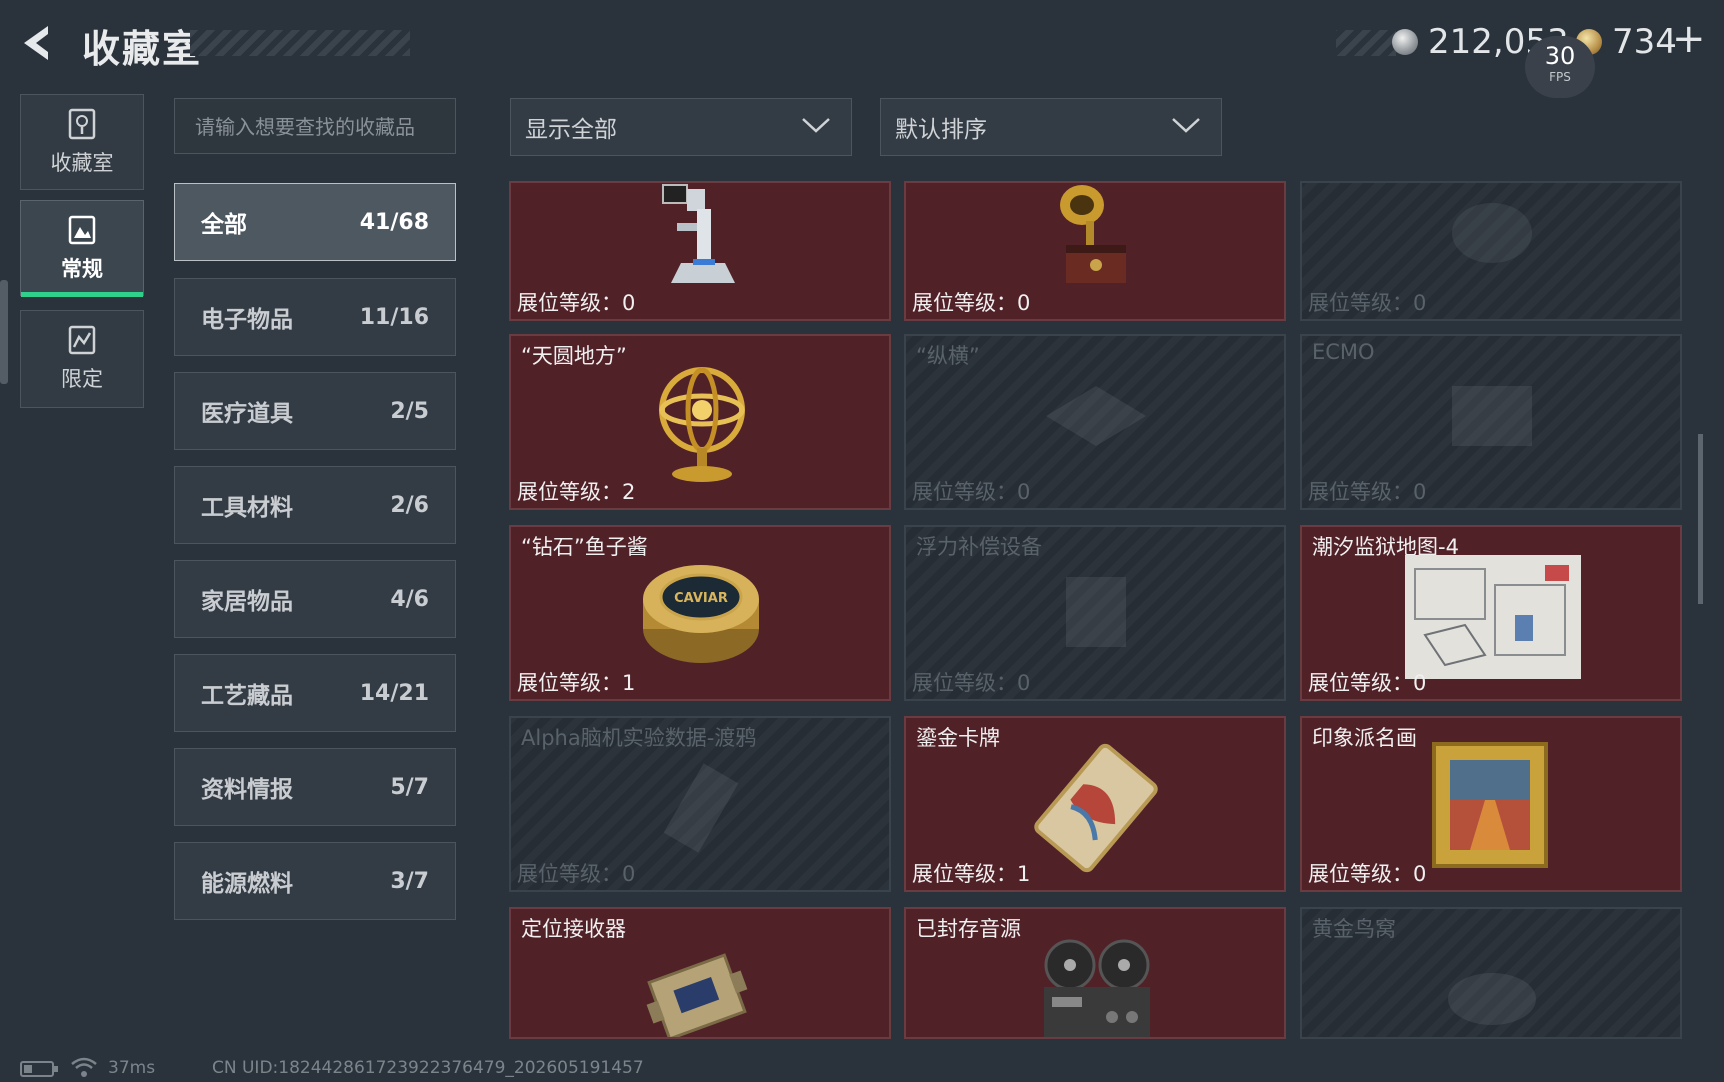 This screenshot has width=1724, height=1082. I want to click on category-label: 能源燃料, so click(247, 884).